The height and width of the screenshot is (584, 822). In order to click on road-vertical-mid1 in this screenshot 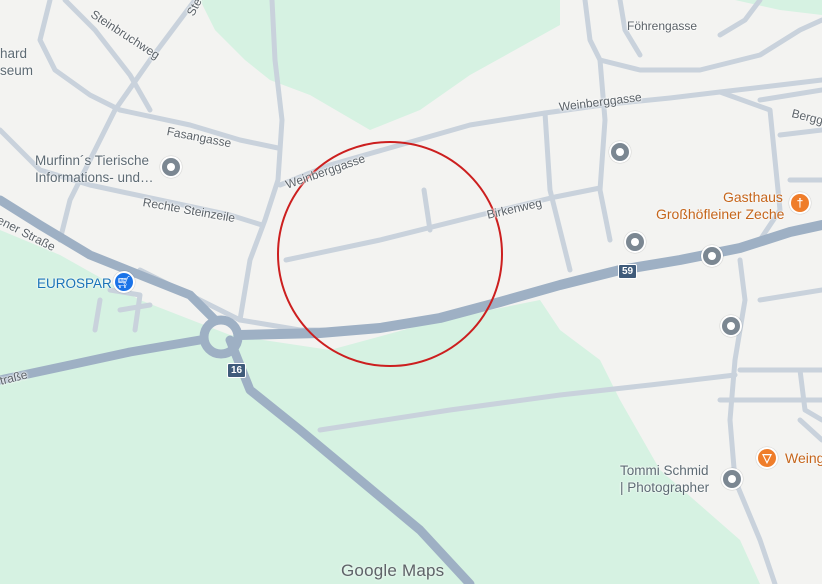, I will do `click(557, 191)`.